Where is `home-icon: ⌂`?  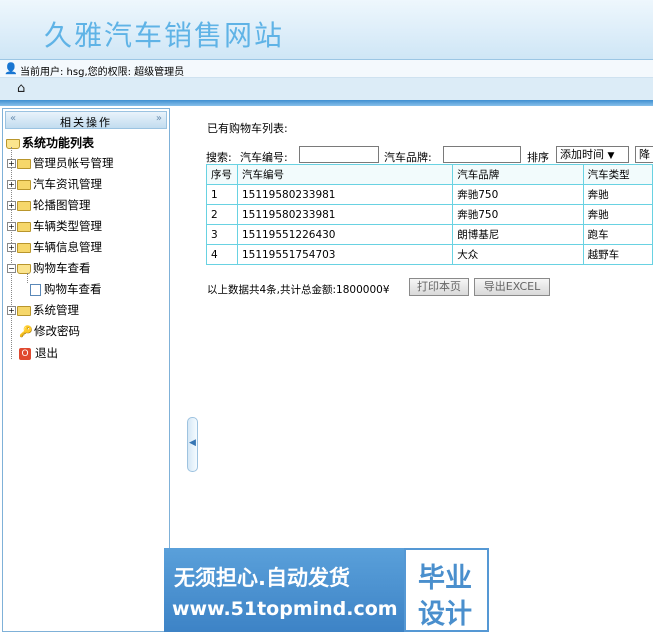
home-icon: ⌂ is located at coordinates (21, 88).